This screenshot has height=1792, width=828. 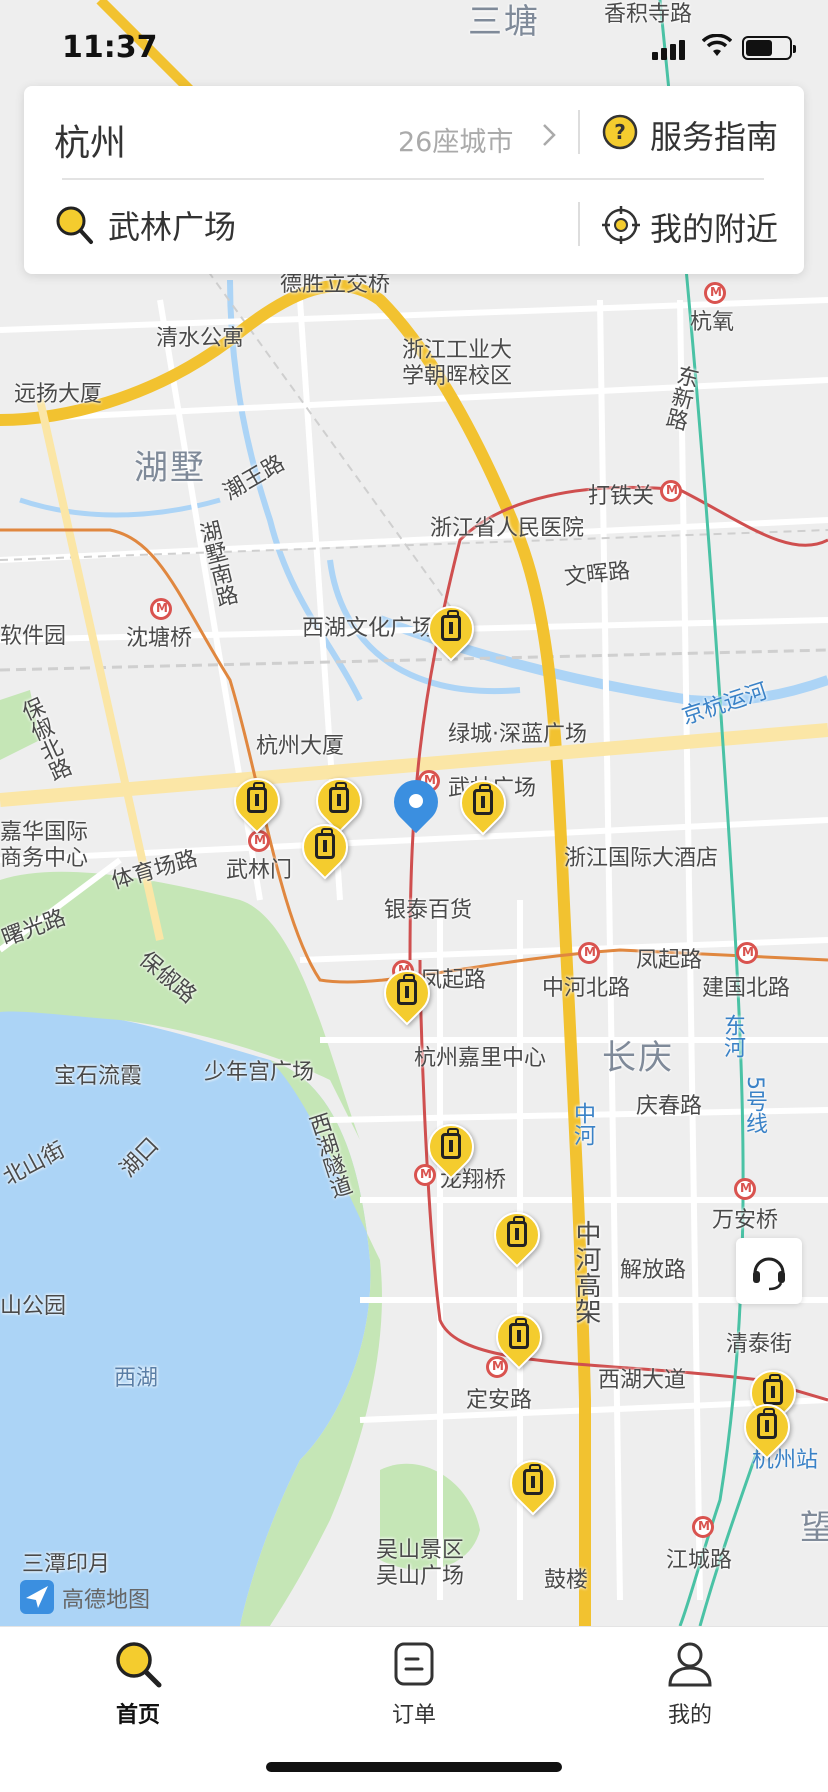 What do you see at coordinates (689, 1715) in the screenshot?
I see `tab-profile-label: 我的` at bounding box center [689, 1715].